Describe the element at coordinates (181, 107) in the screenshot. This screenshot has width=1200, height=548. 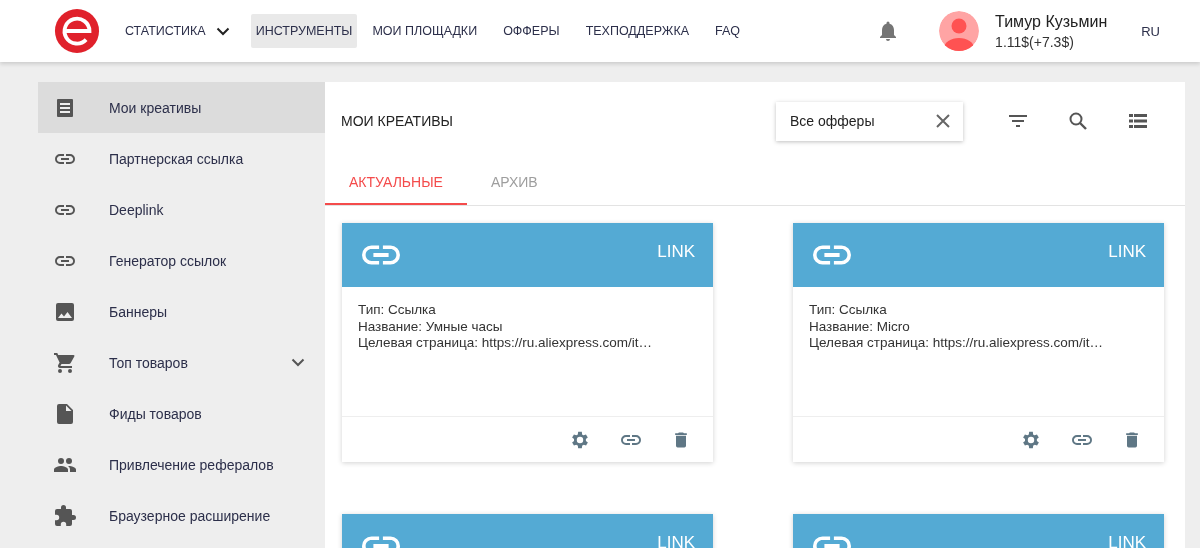
I see `sidebar-item: Мои креативы` at that location.